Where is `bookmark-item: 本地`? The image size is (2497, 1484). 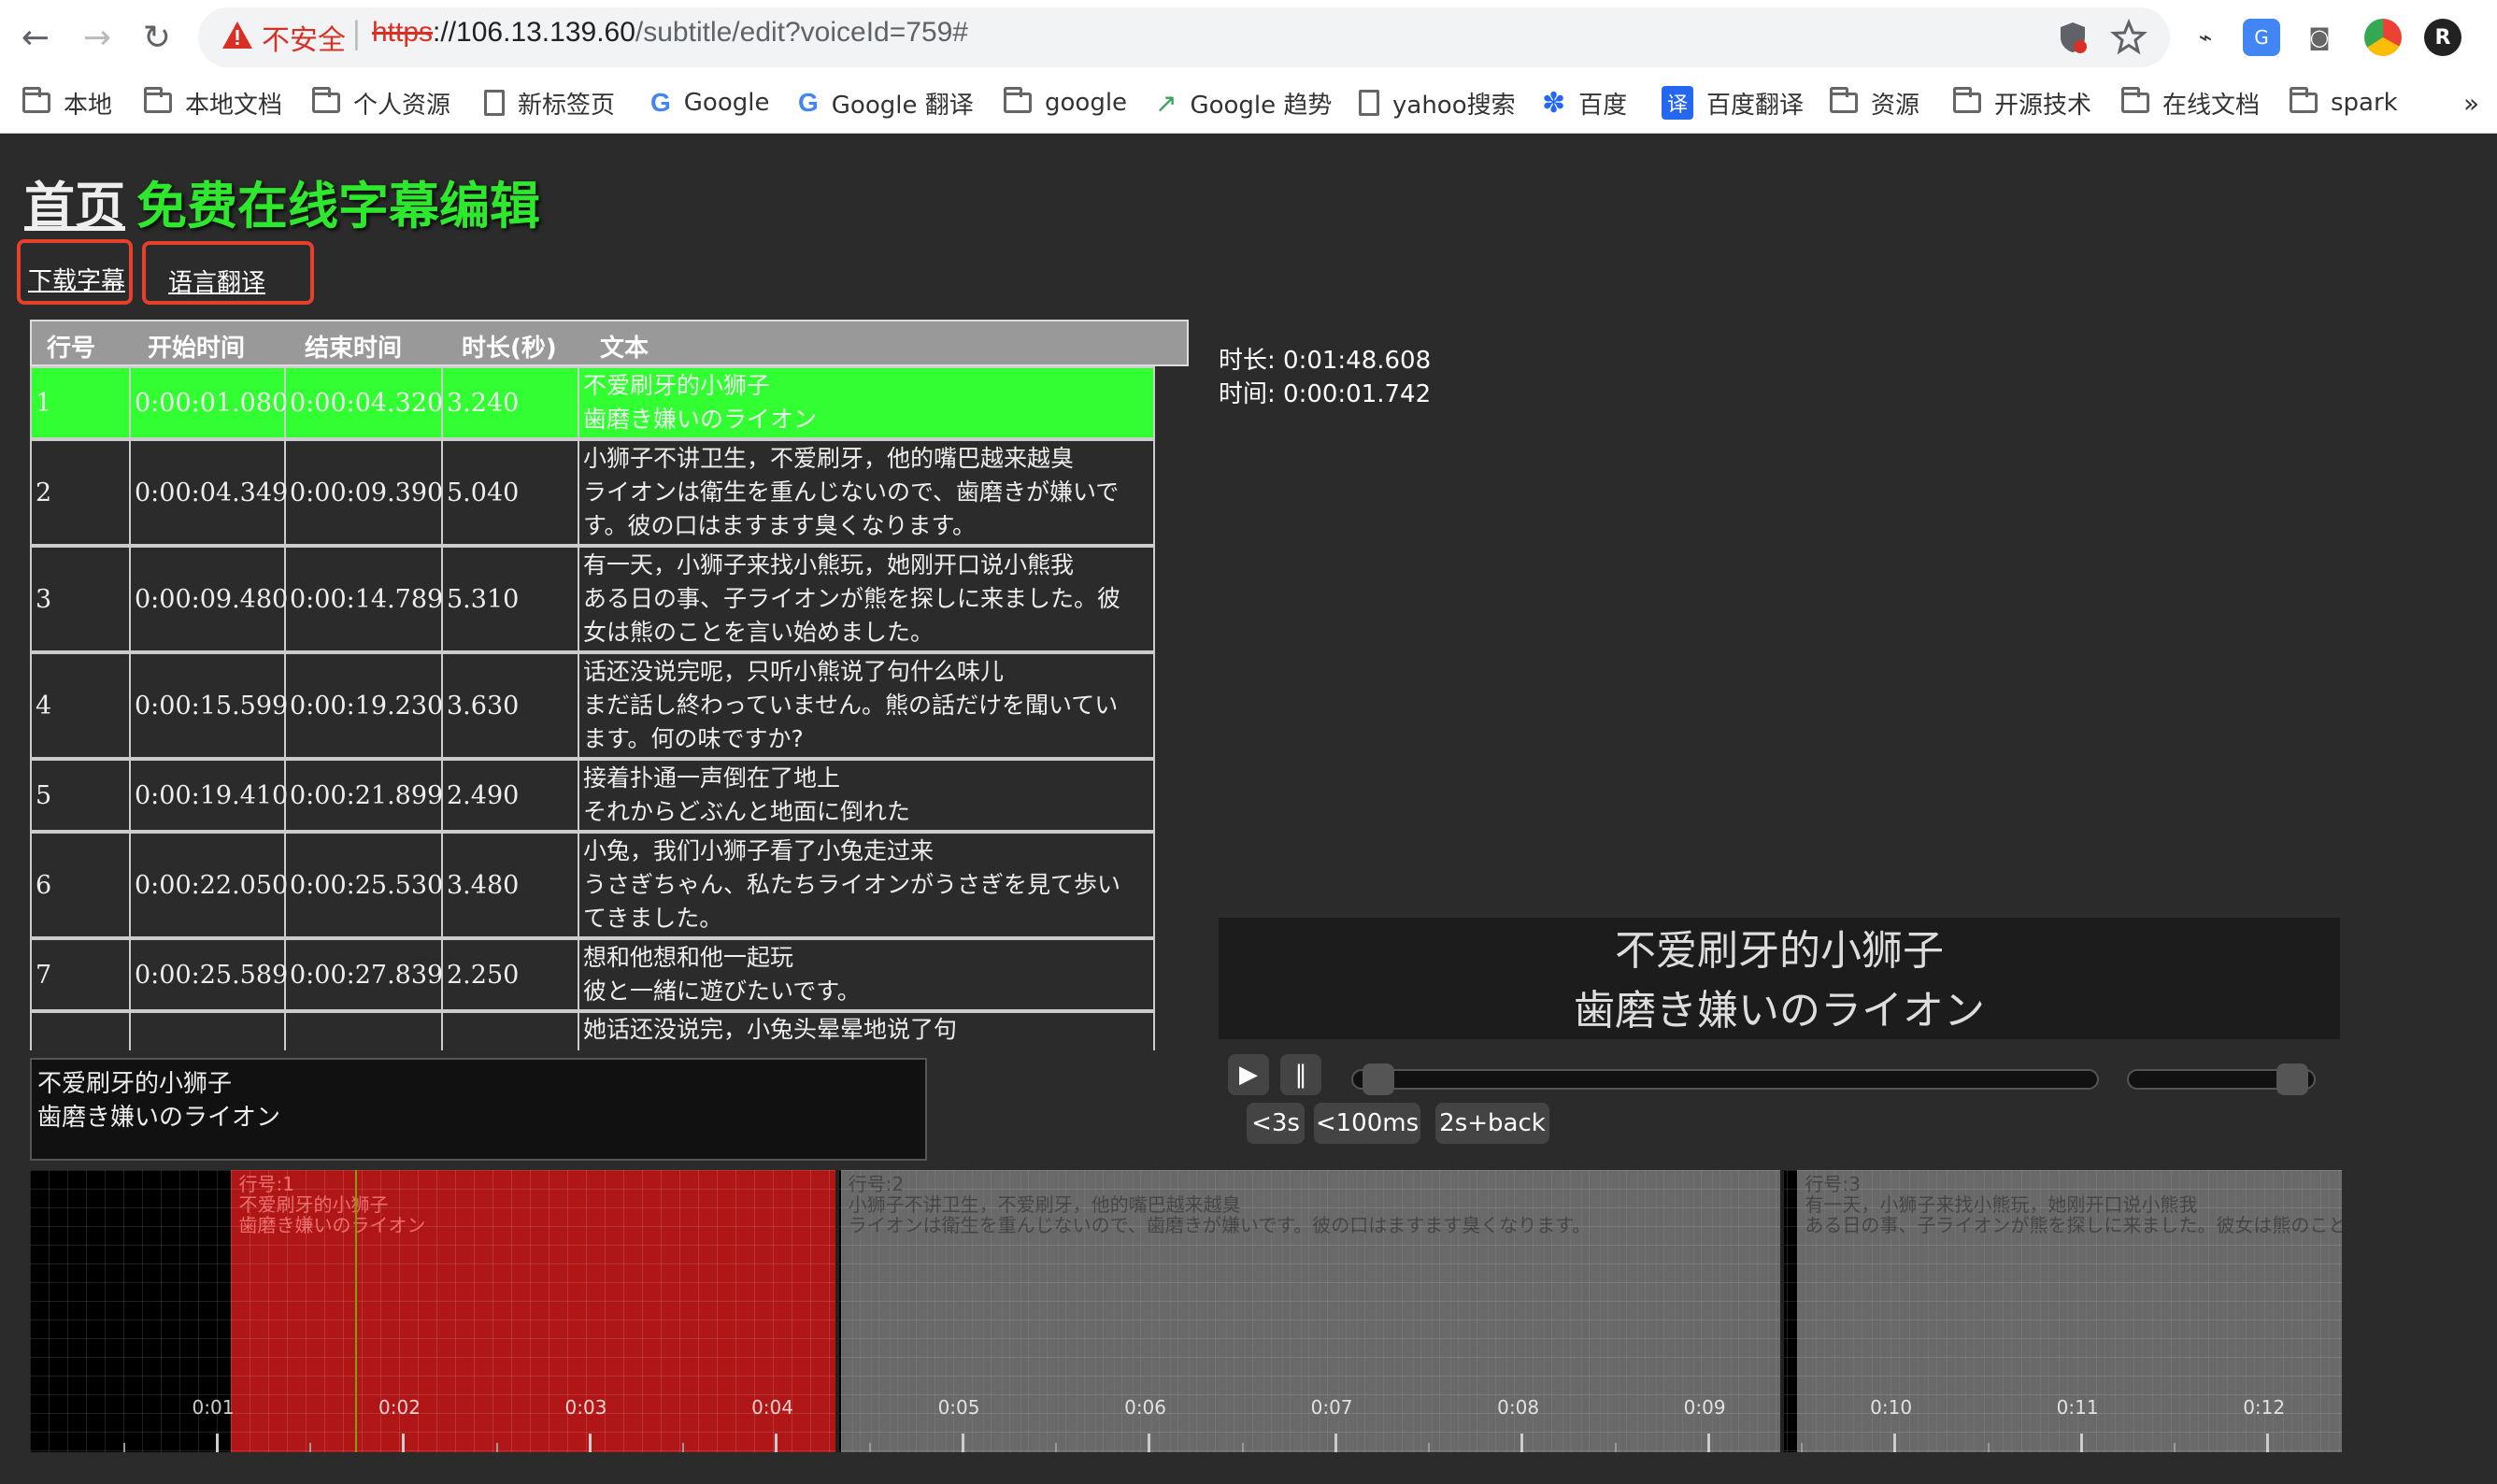 bookmark-item: 本地 is located at coordinates (67, 102).